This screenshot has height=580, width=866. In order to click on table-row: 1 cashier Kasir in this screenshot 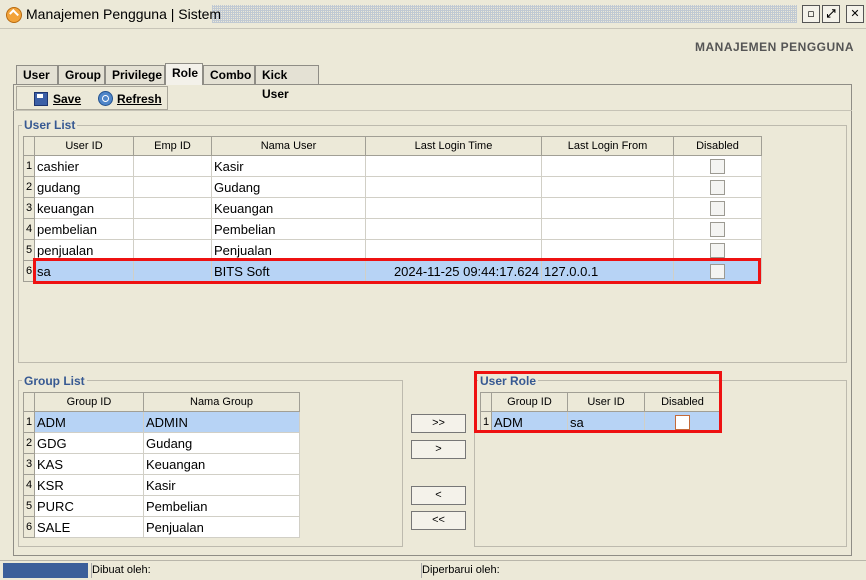, I will do `click(392, 166)`.